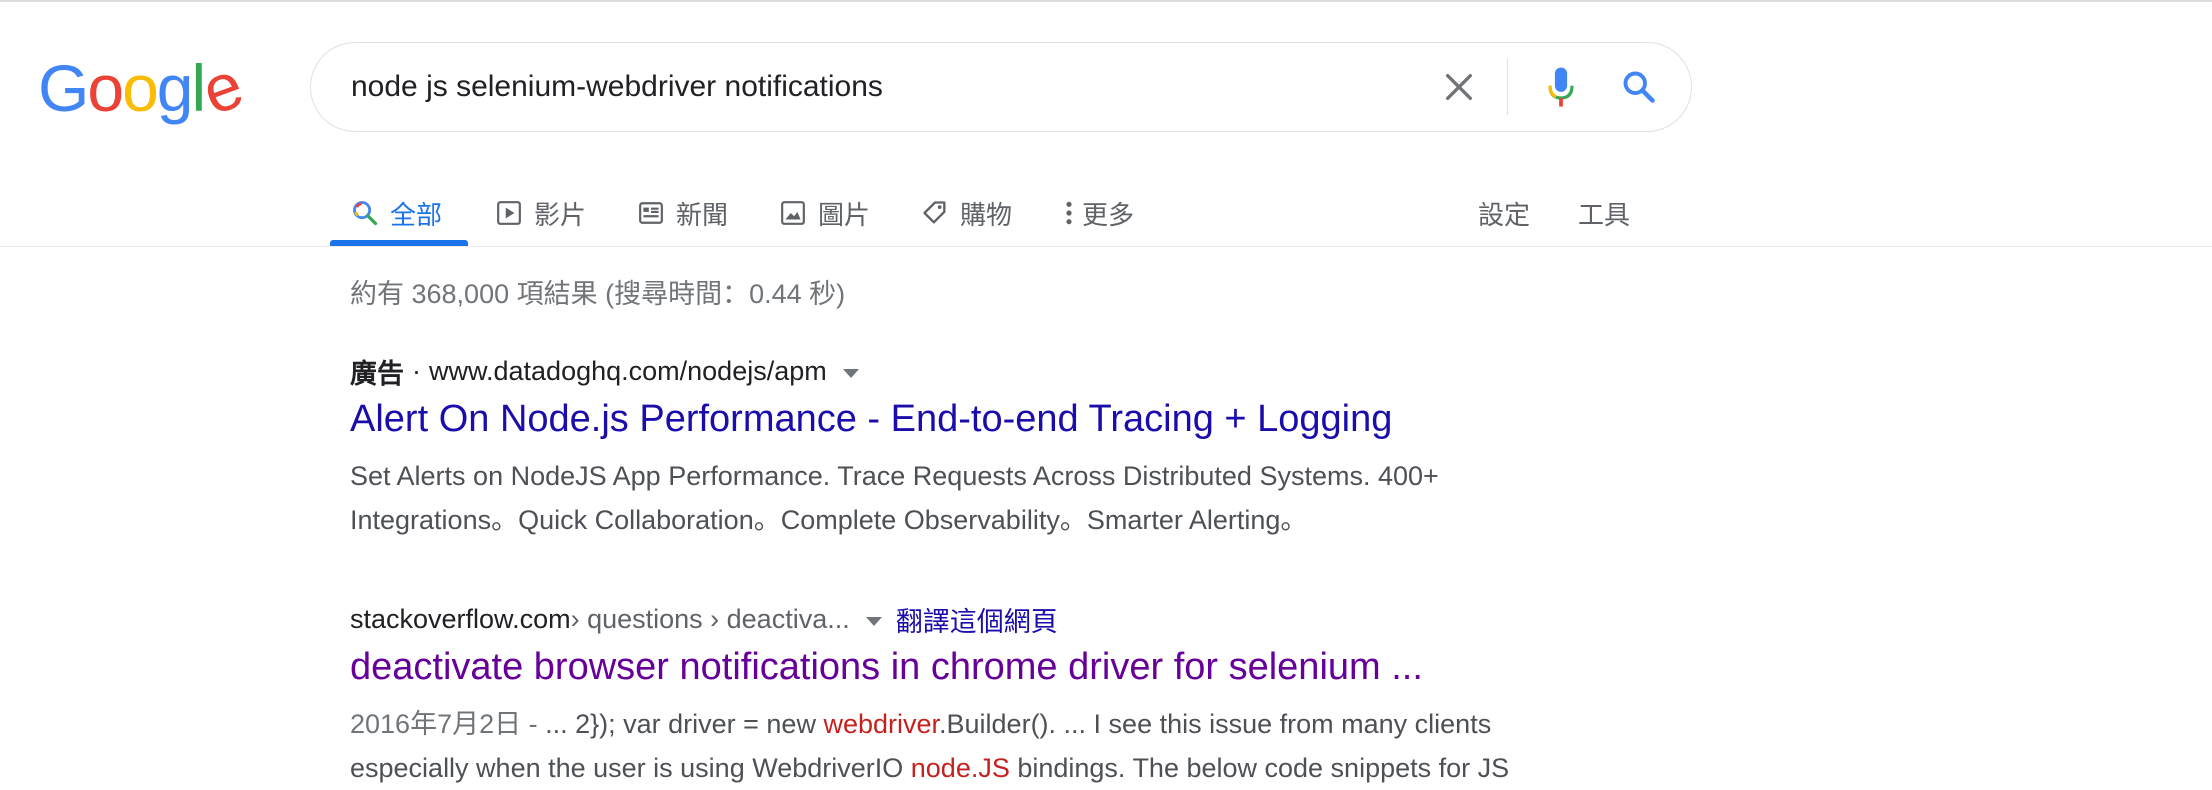 This screenshot has width=2212, height=790. I want to click on tab-more: 更多, so click(1098, 213).